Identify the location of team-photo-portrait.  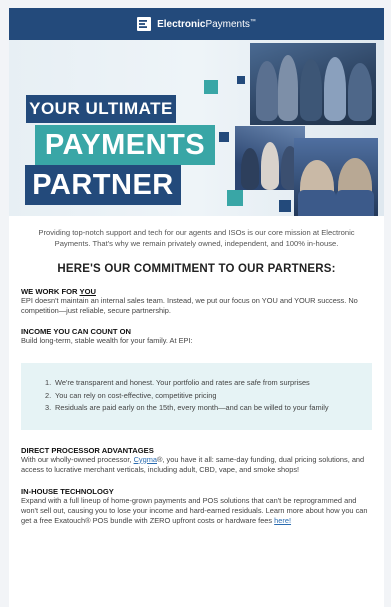
(336, 177).